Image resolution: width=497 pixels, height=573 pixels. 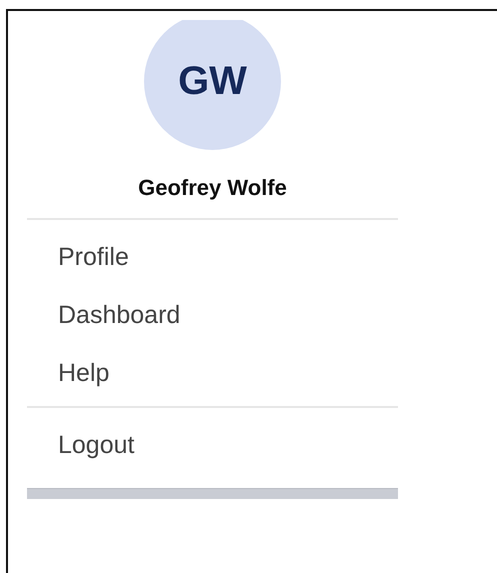 What do you see at coordinates (78, 257) in the screenshot?
I see `menu-item: Profile` at bounding box center [78, 257].